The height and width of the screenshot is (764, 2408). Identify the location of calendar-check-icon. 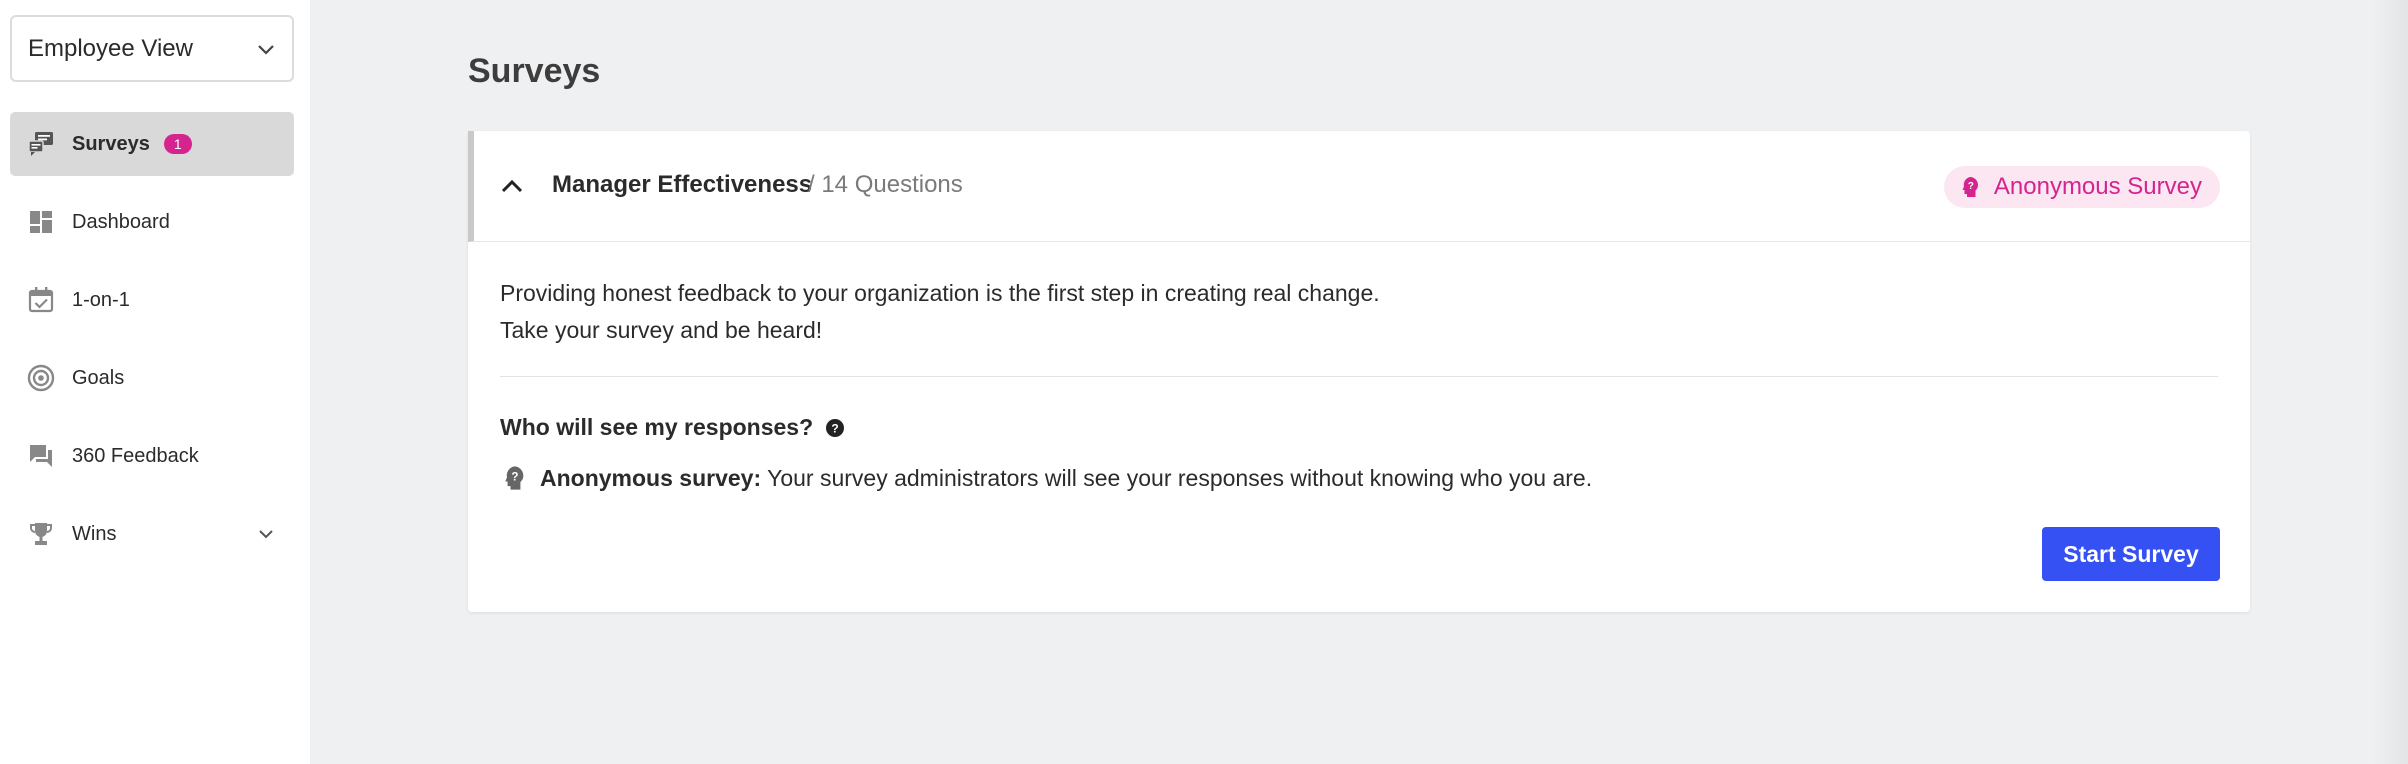
(41, 300).